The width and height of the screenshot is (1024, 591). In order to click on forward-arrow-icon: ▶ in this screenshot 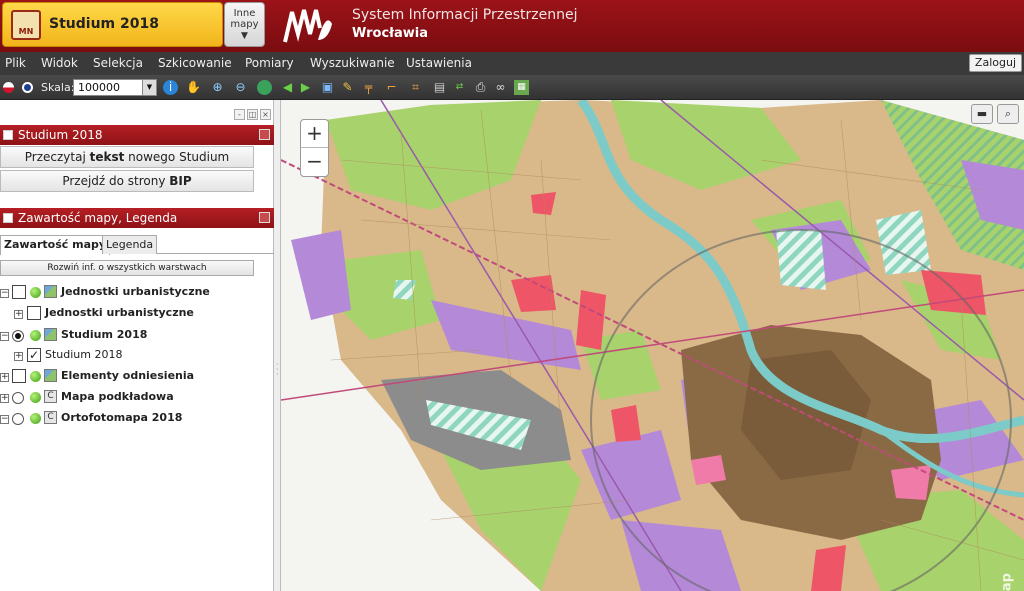, I will do `click(305, 87)`.